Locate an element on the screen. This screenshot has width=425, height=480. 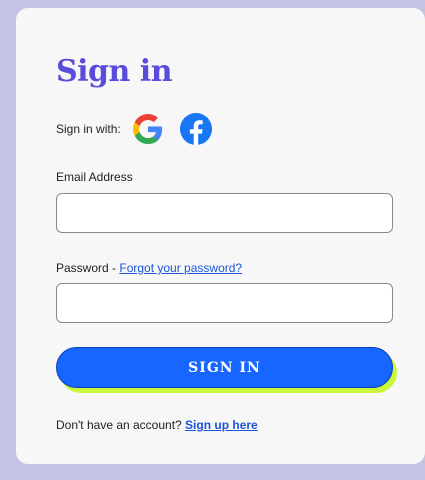
facebook-signin-button is located at coordinates (196, 129).